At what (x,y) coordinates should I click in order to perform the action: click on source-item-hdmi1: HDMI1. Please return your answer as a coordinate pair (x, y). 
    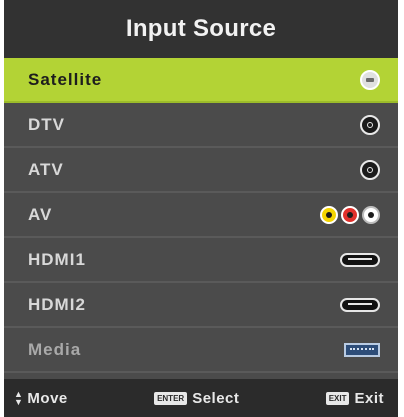
    Looking at the image, I should click on (201, 260).